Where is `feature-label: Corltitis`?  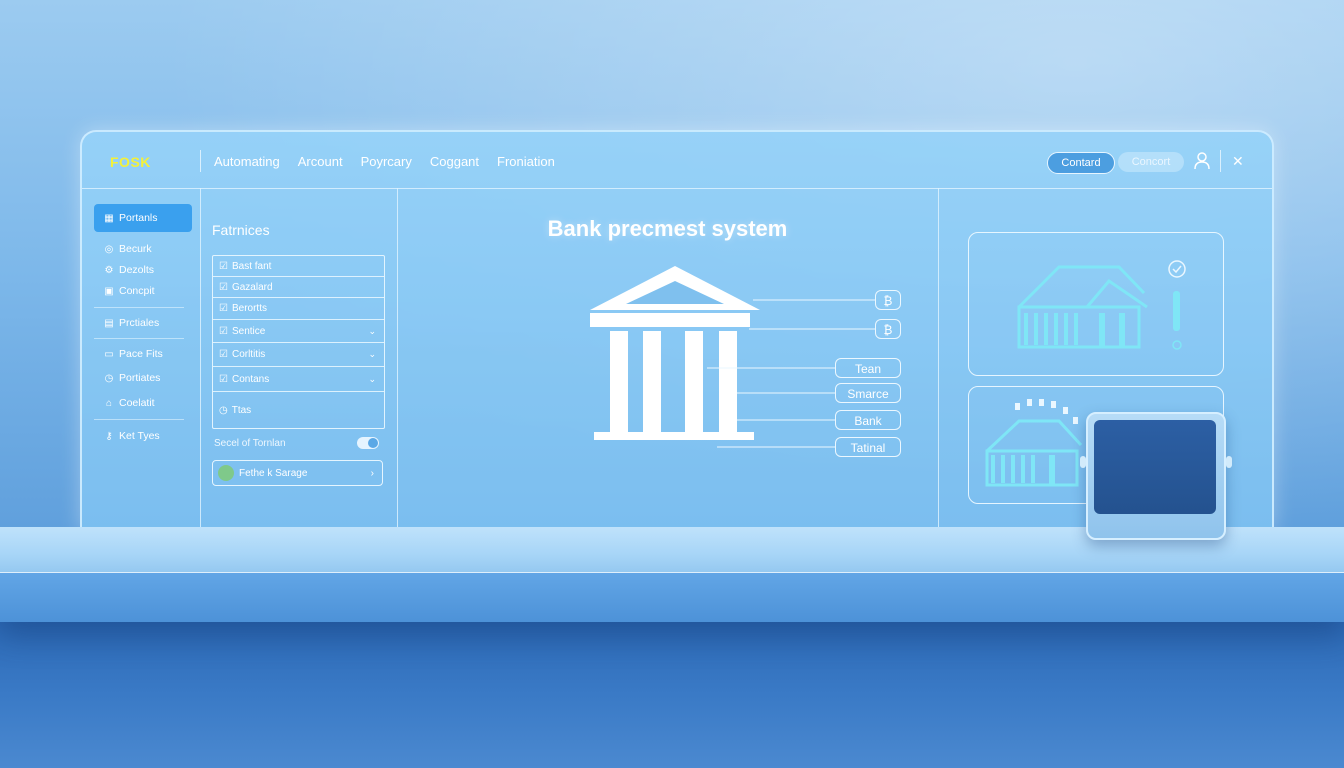
feature-label: Corltitis is located at coordinates (248, 354).